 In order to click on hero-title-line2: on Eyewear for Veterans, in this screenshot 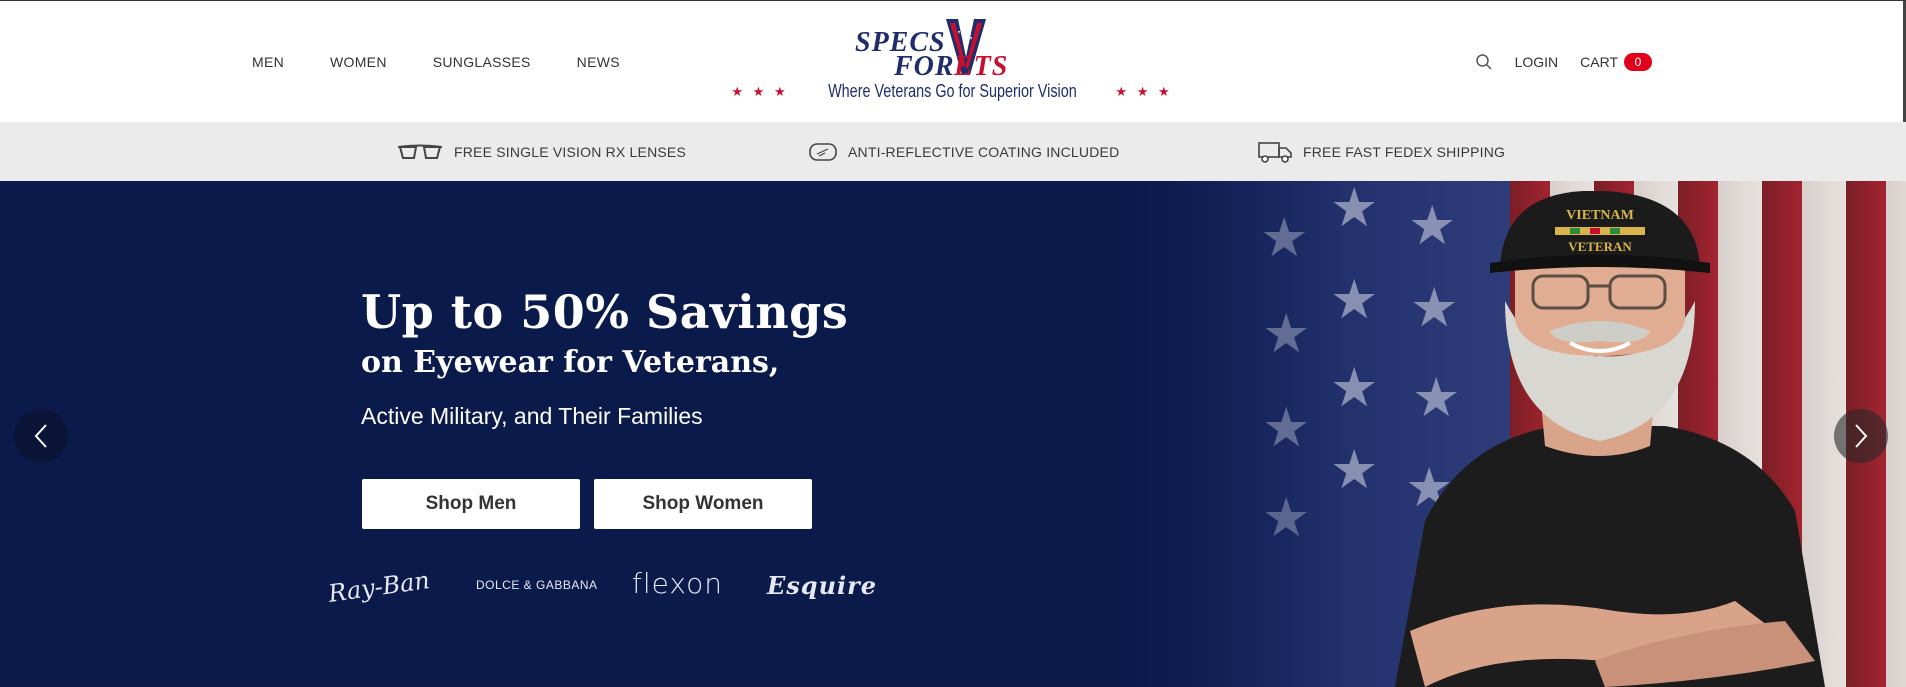, I will do `click(570, 362)`.